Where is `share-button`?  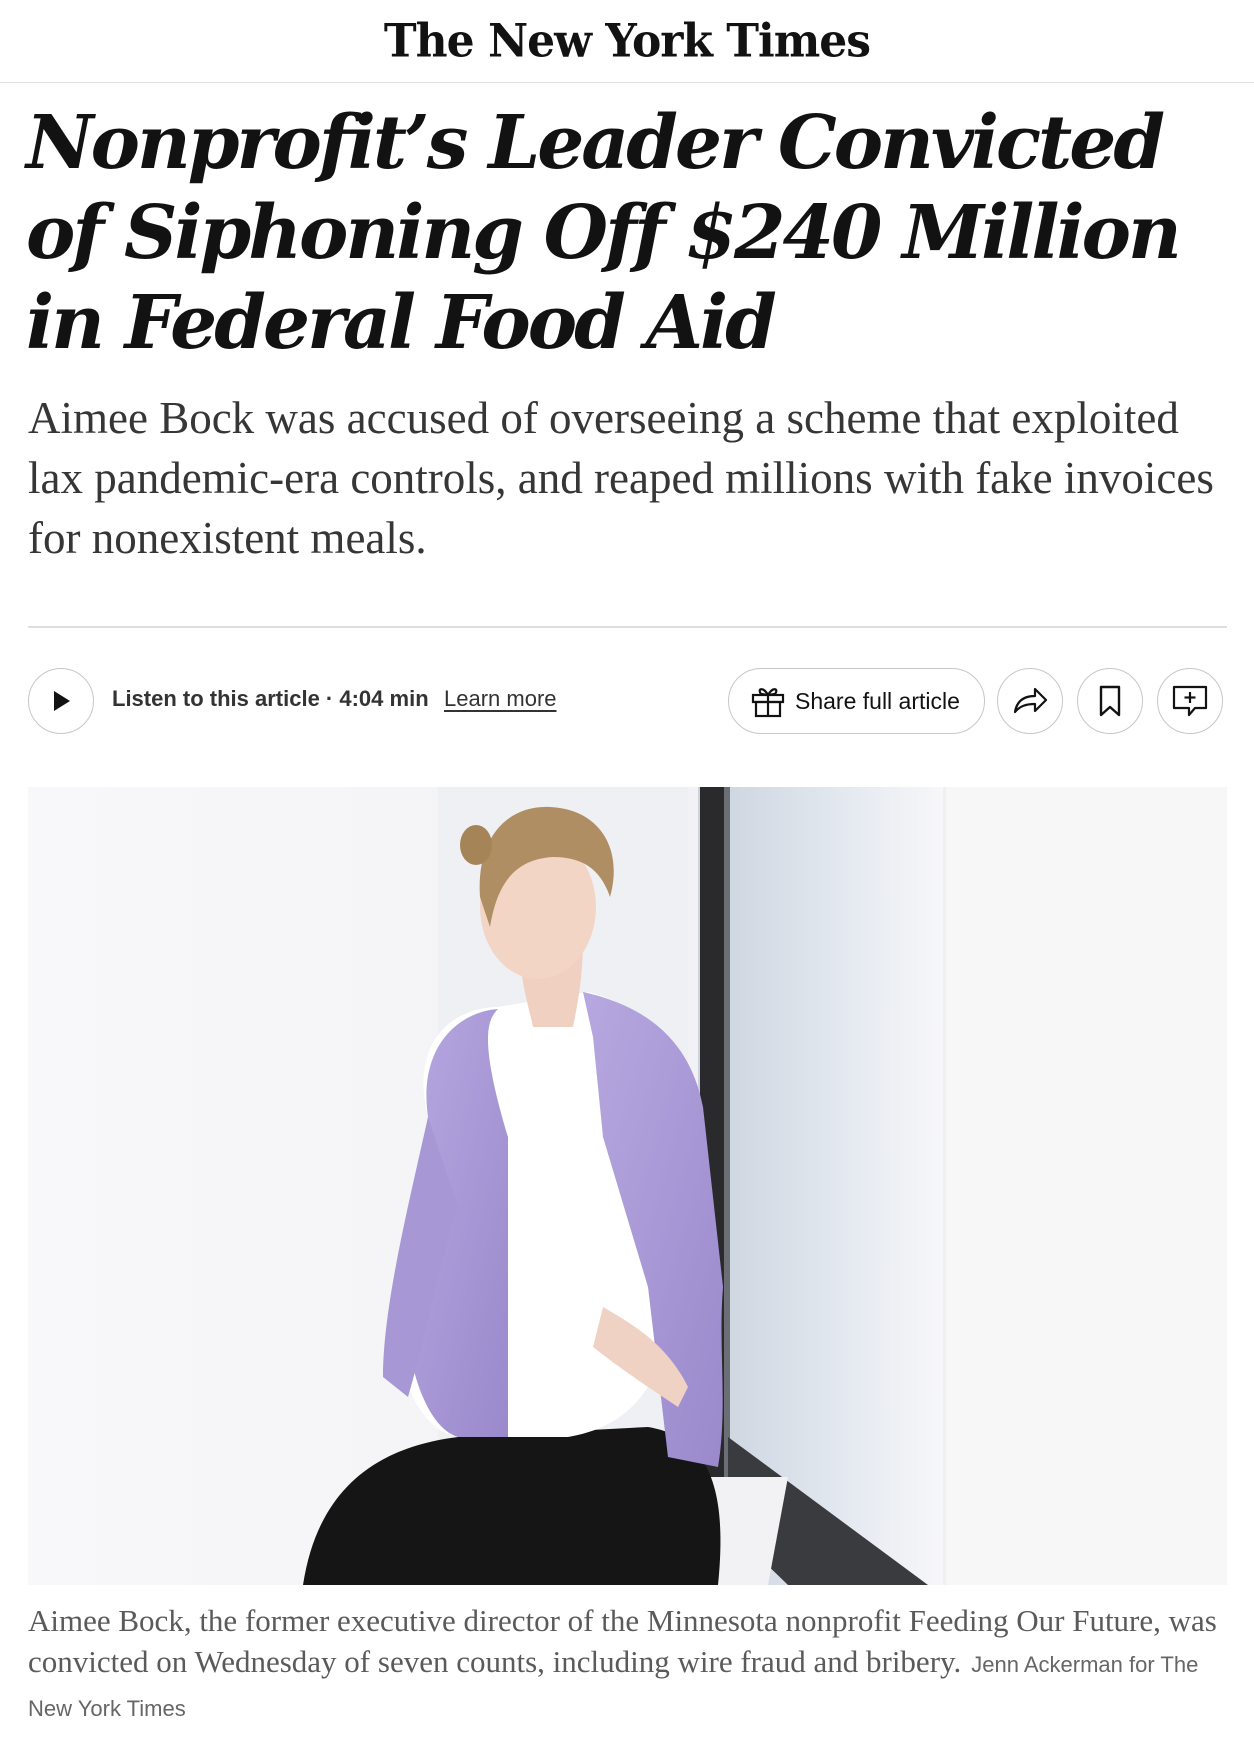 share-button is located at coordinates (1030, 701).